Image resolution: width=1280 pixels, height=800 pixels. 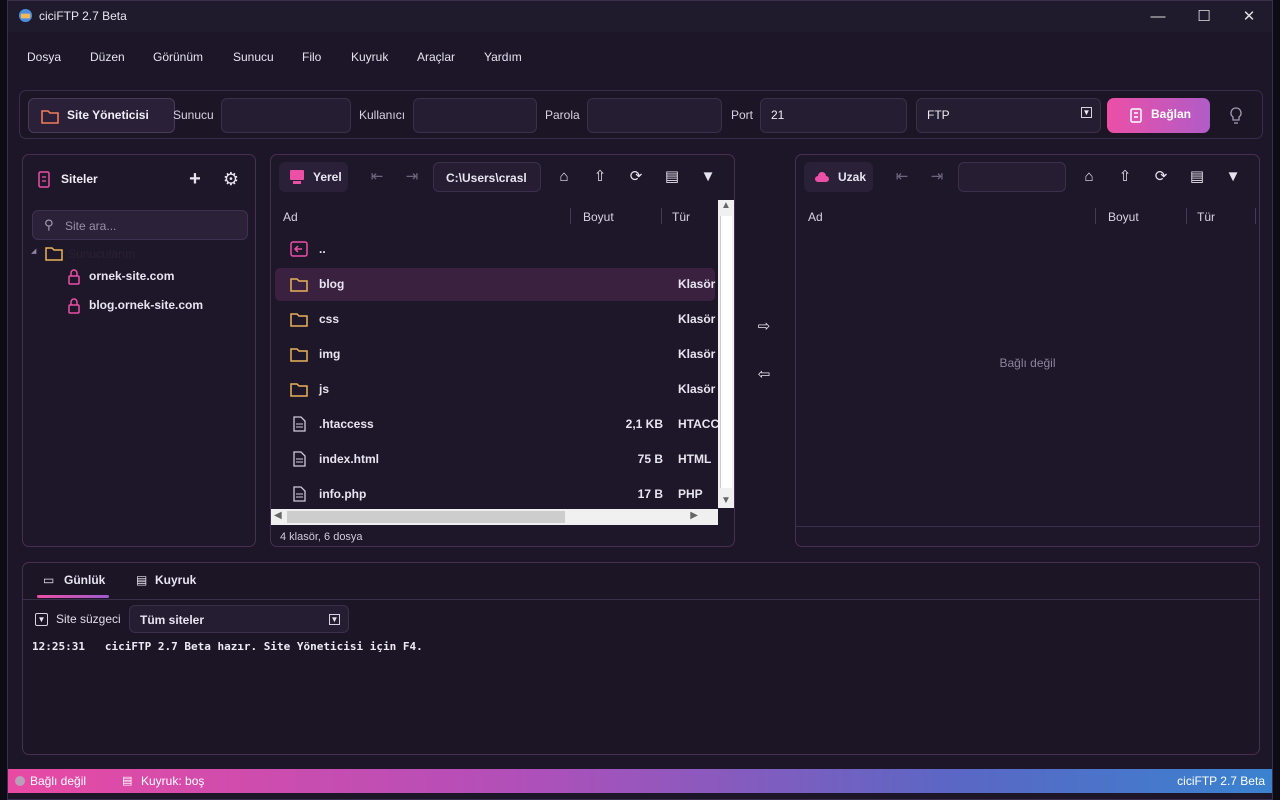 I want to click on file-name: css, so click(x=329, y=319).